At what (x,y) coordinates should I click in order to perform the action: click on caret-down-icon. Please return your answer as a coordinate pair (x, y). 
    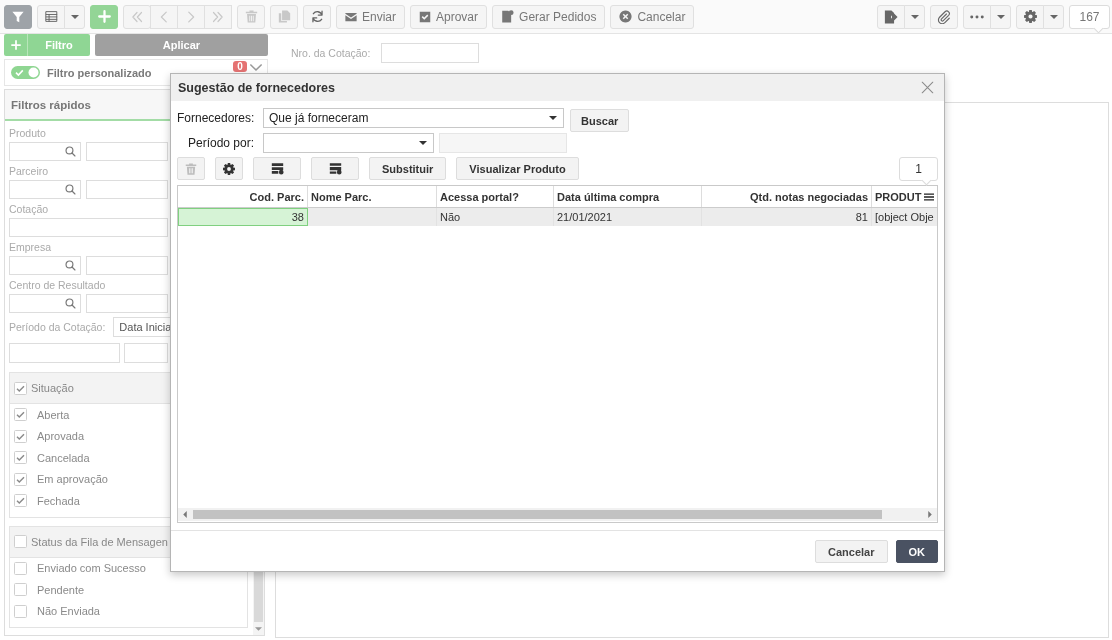
    Looking at the image, I should click on (258, 629).